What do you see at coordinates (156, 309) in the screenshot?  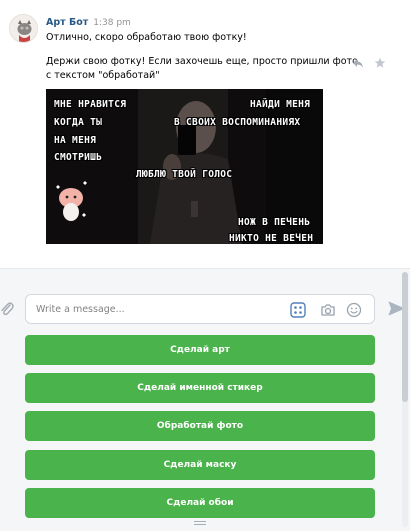 I see `message-input` at bounding box center [156, 309].